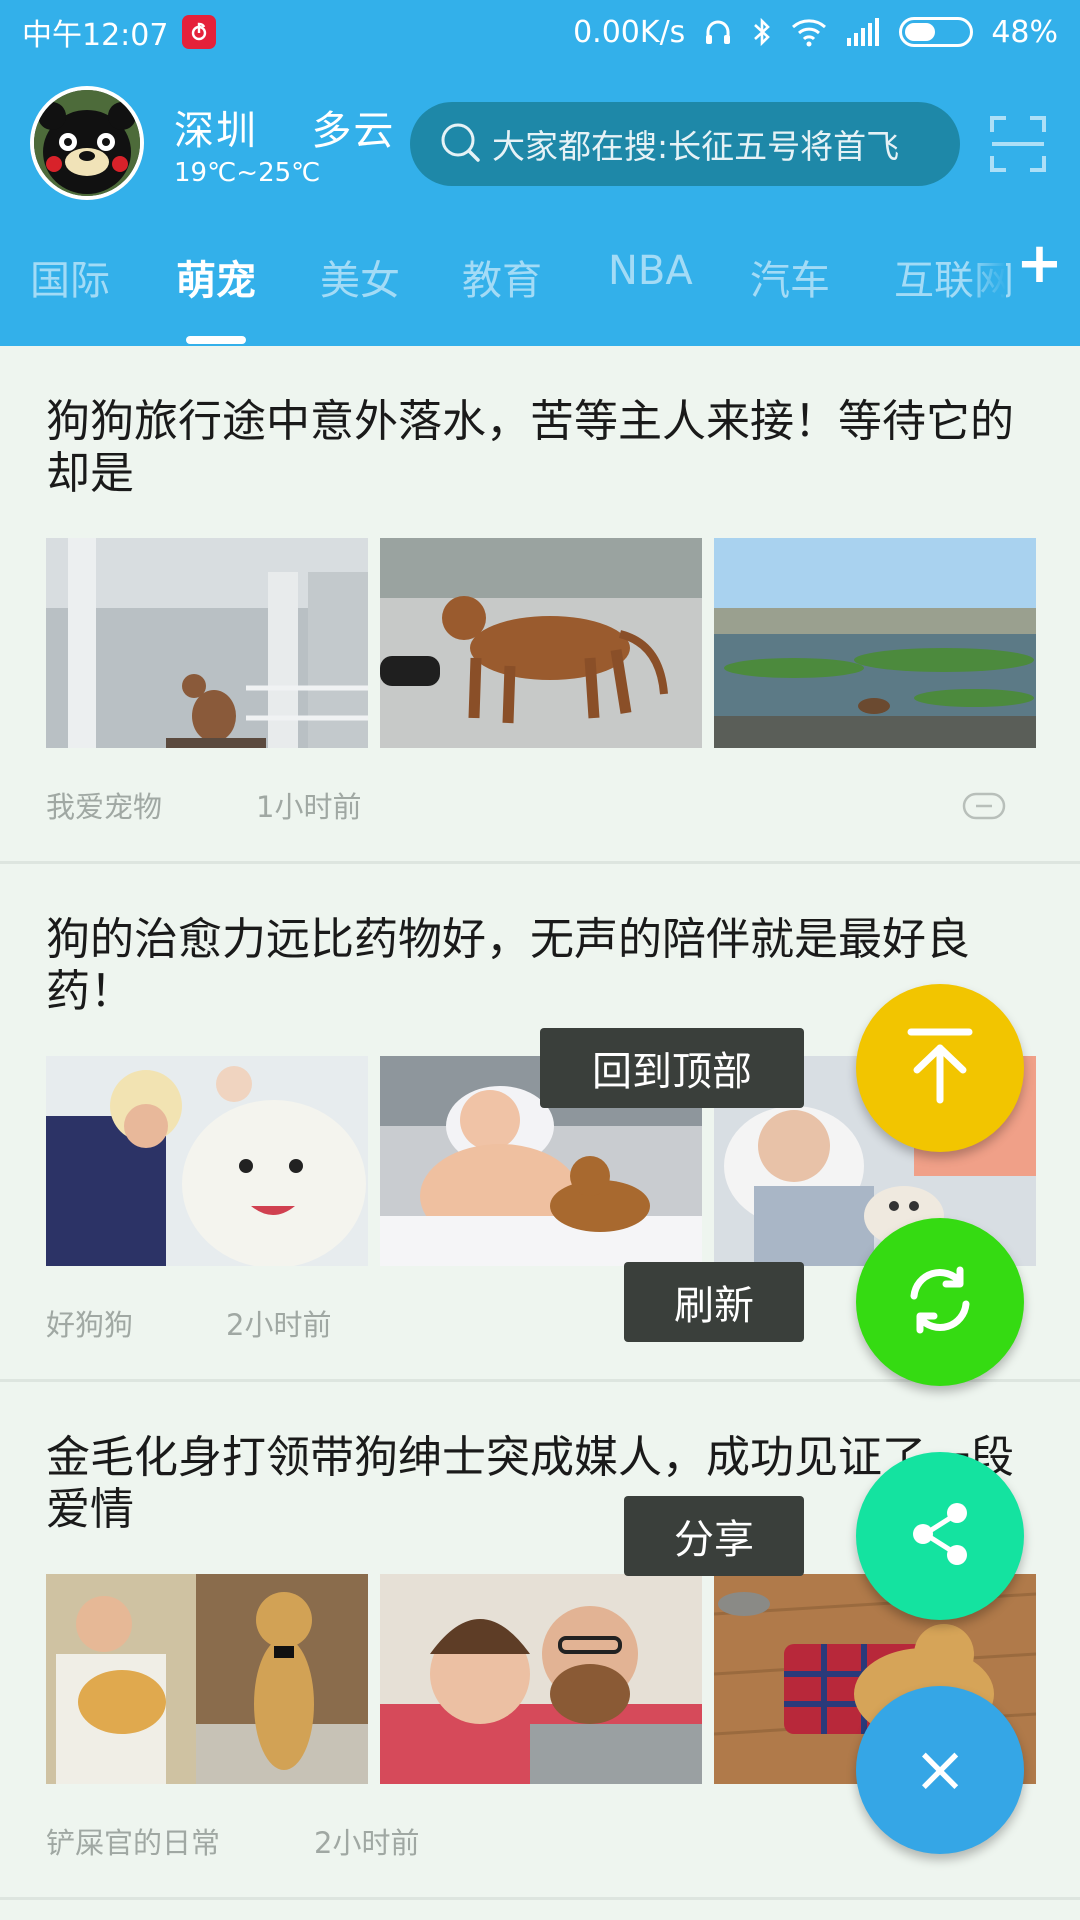 The height and width of the screenshot is (1920, 1080). Describe the element at coordinates (216, 277) in the screenshot. I see `tab-pets: 萌宠` at that location.